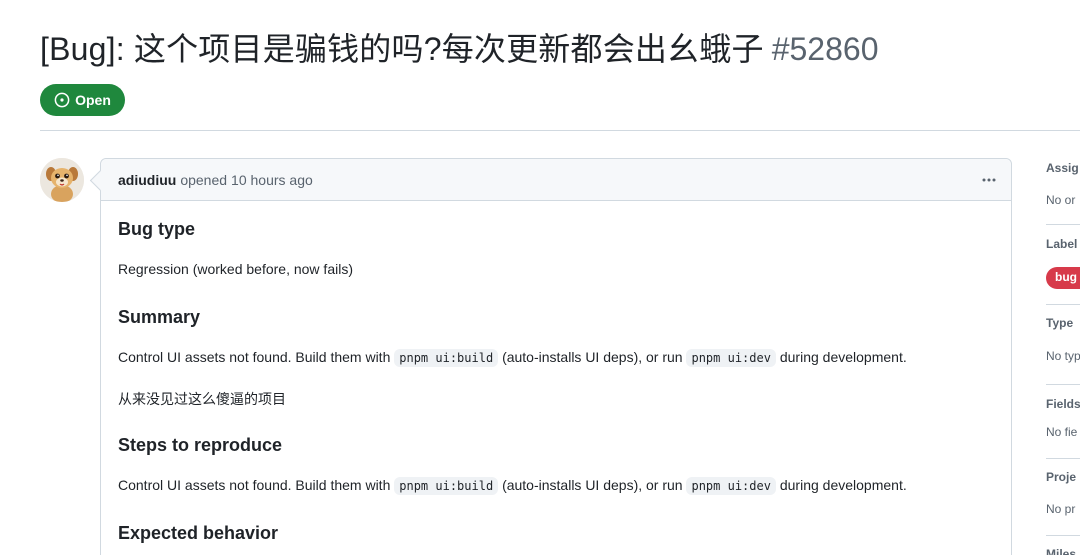 The height and width of the screenshot is (555, 1080). What do you see at coordinates (198, 533) in the screenshot?
I see `heading-expected: Expected behavior` at bounding box center [198, 533].